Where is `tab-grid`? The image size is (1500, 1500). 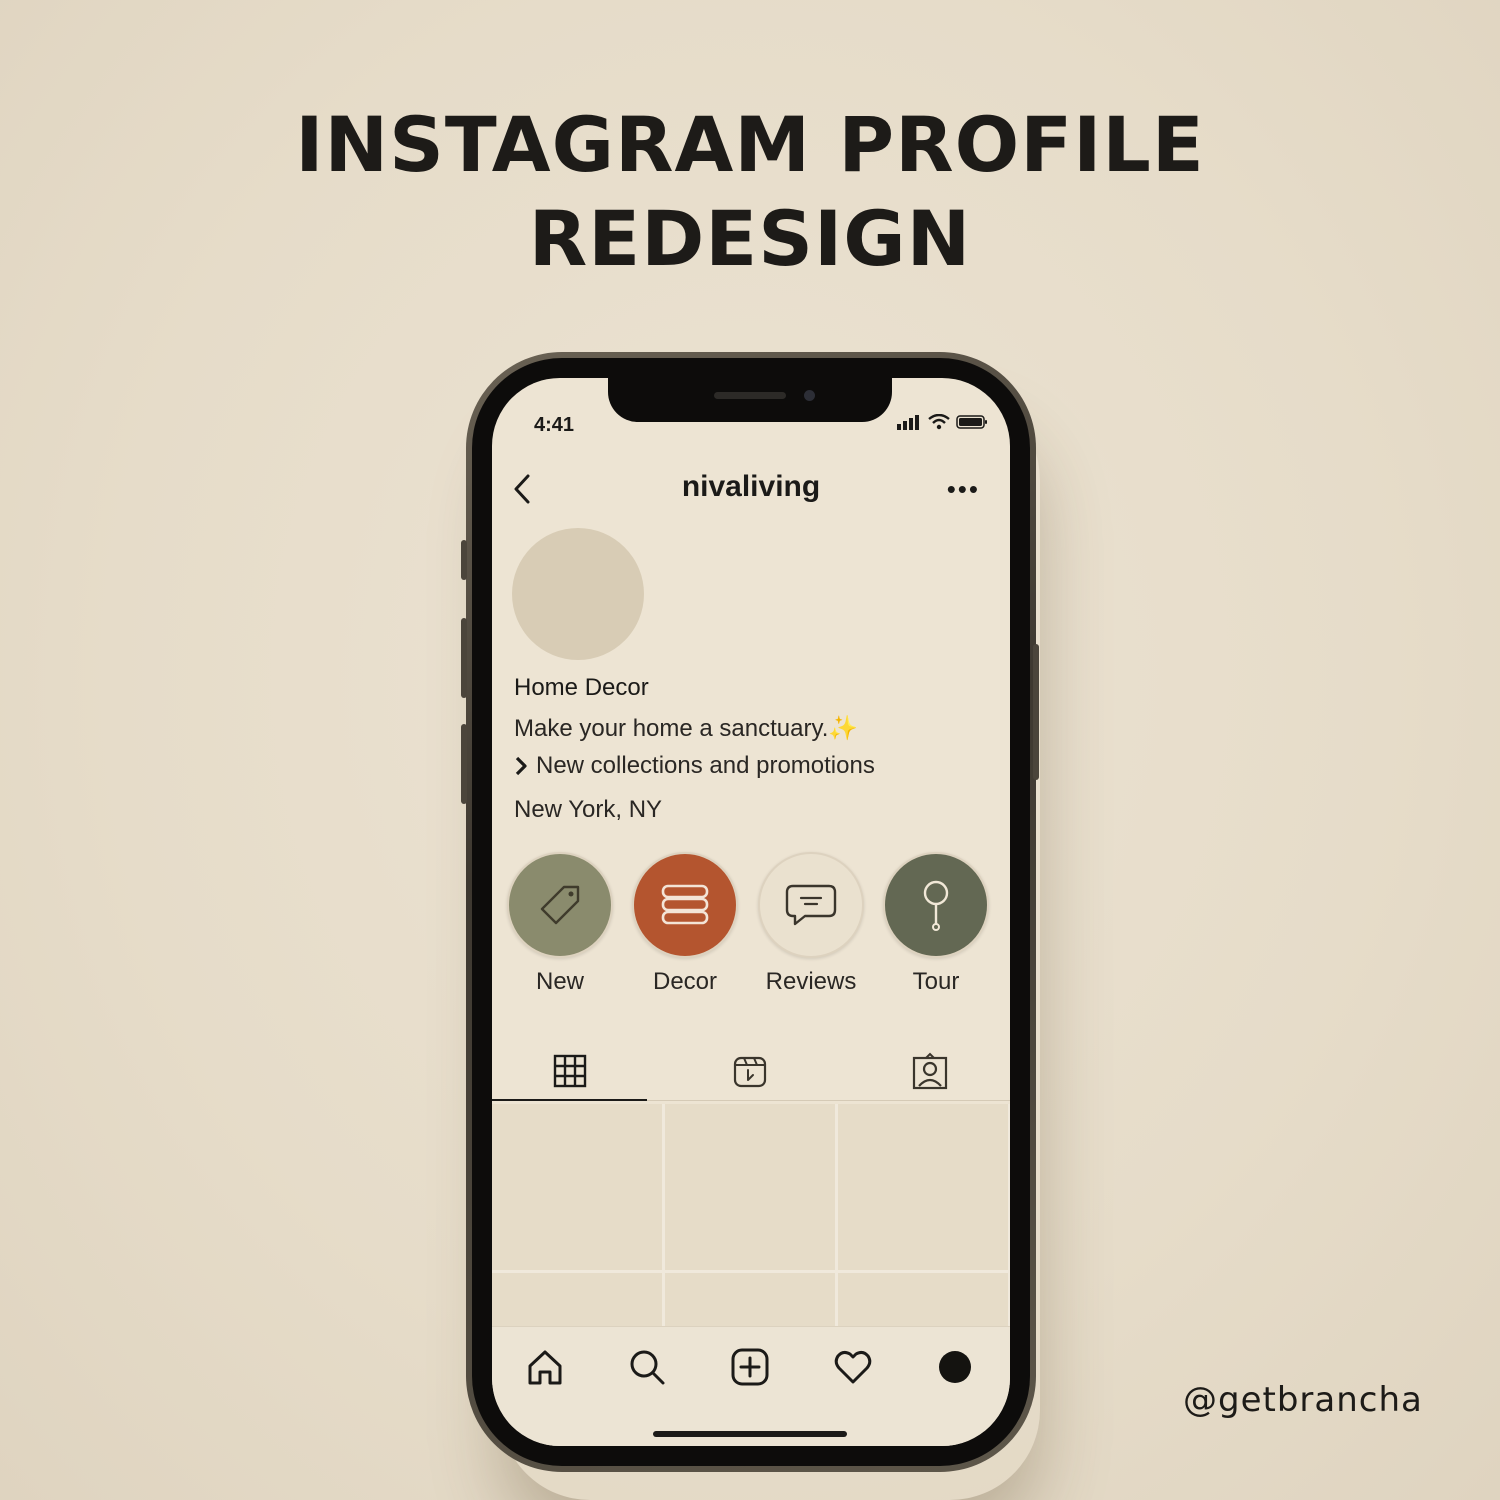
tab-grid is located at coordinates (574, 1071).